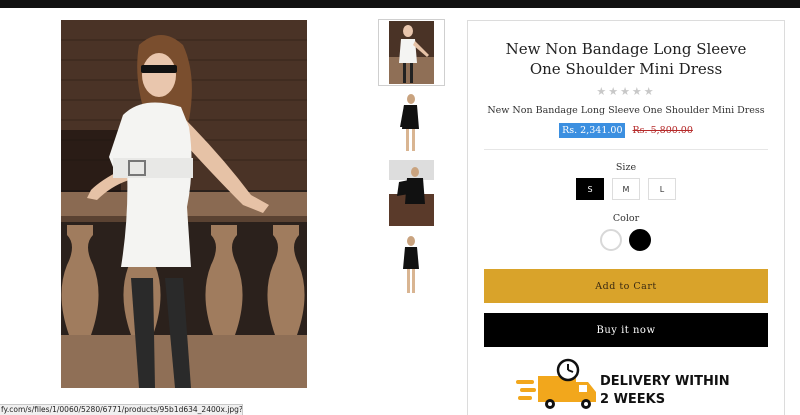  Describe the element at coordinates (626, 286) in the screenshot. I see `add-to-cart-button: Add to Cart` at that location.